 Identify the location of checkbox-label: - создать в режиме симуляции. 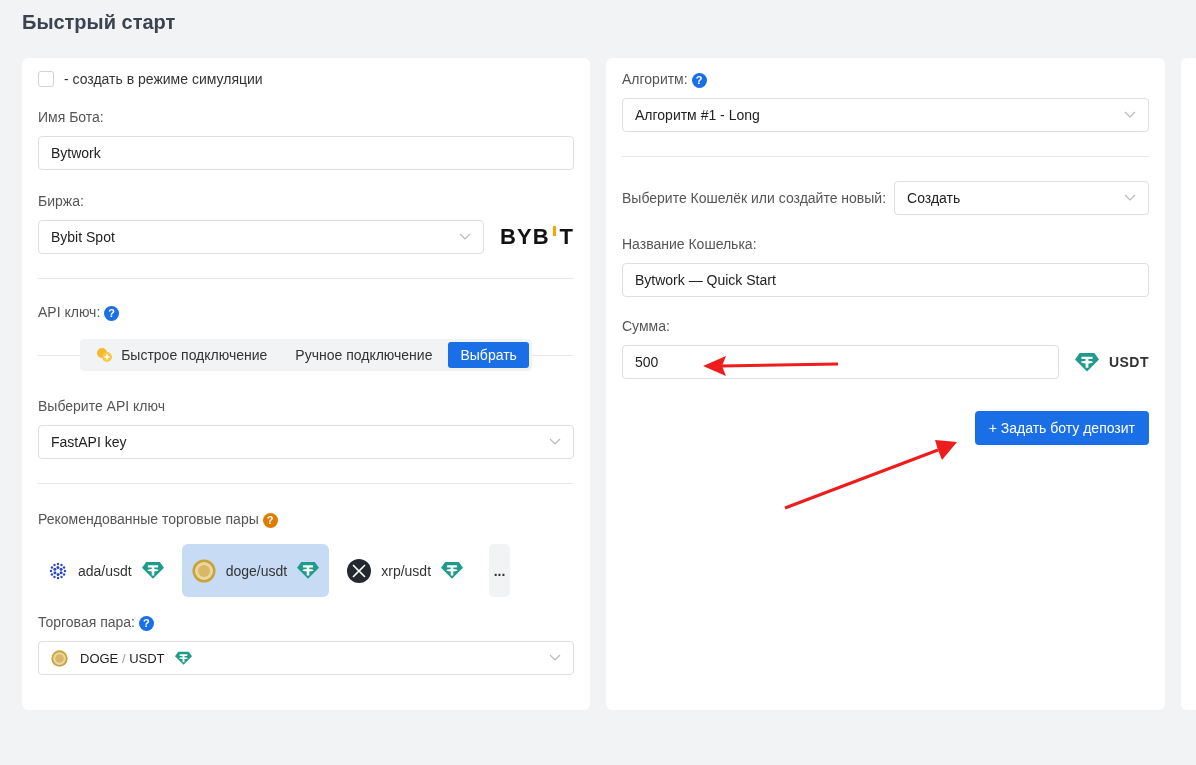
(163, 79).